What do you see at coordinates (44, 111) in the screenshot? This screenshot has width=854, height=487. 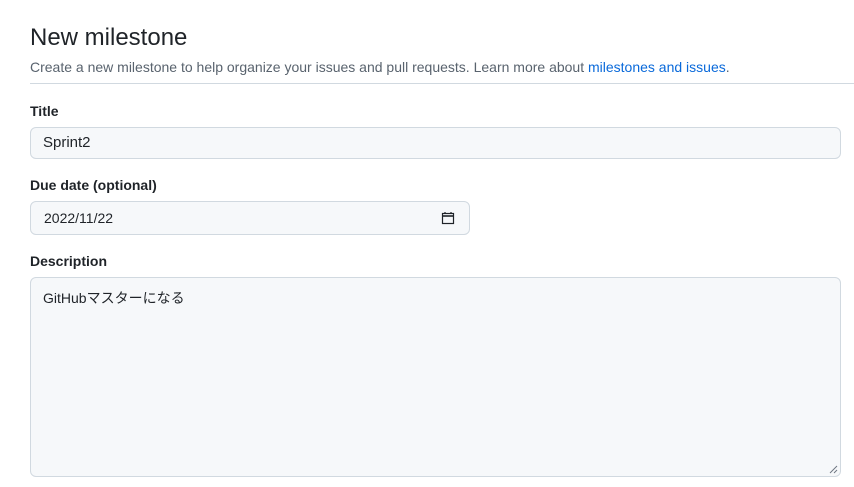 I see `title-label: Title` at bounding box center [44, 111].